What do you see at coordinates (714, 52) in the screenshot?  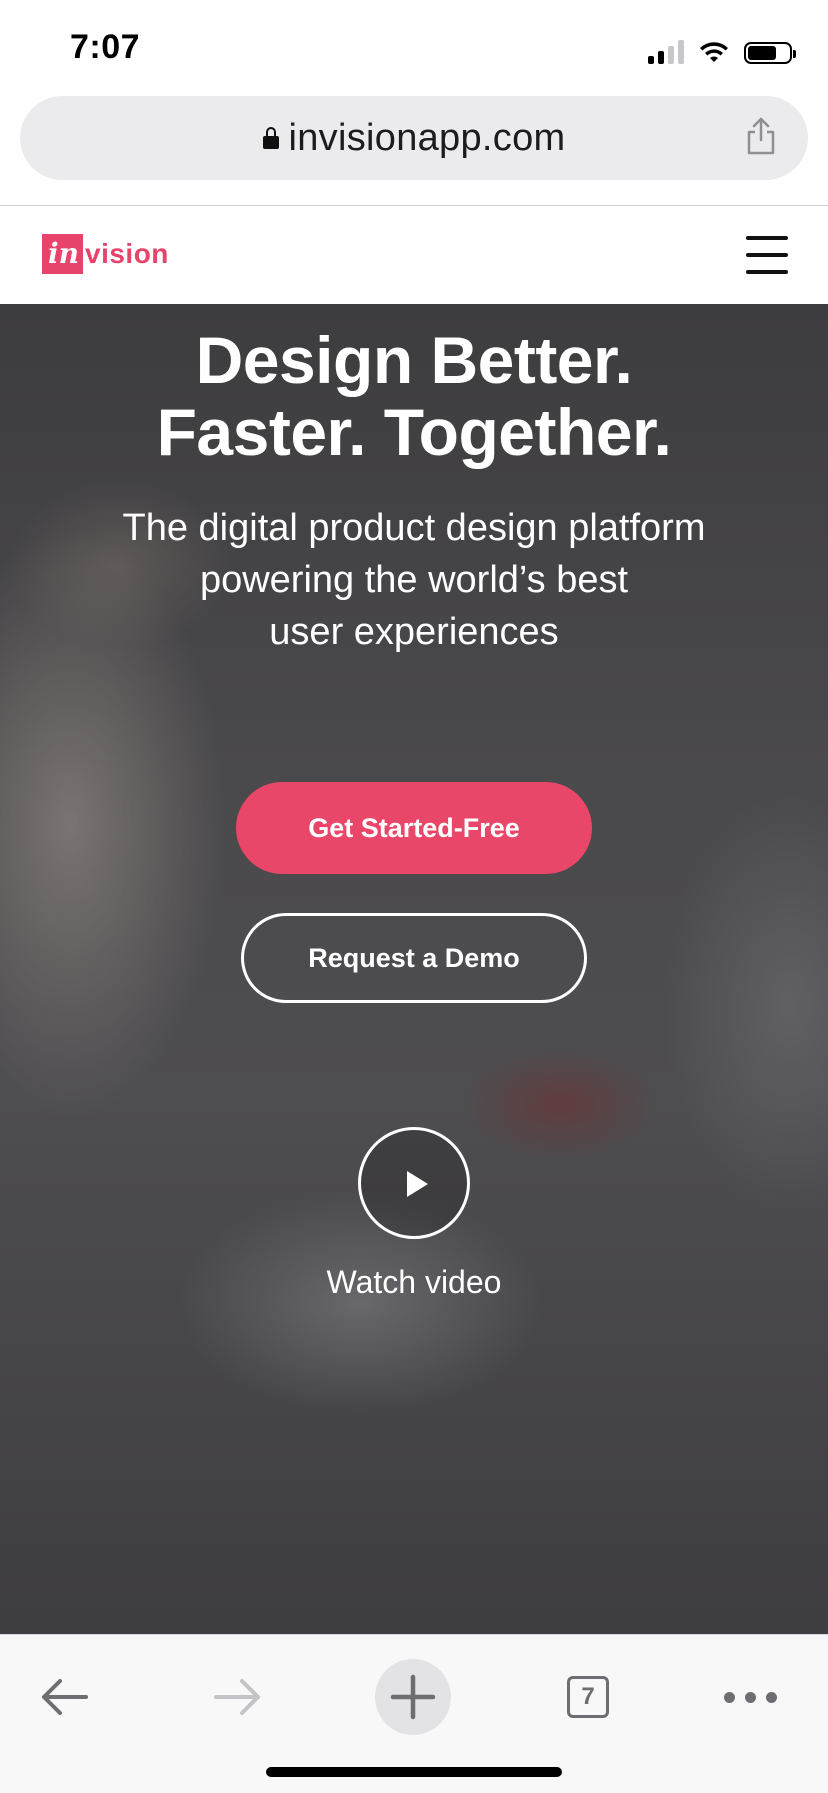 I see `wifi-icon` at bounding box center [714, 52].